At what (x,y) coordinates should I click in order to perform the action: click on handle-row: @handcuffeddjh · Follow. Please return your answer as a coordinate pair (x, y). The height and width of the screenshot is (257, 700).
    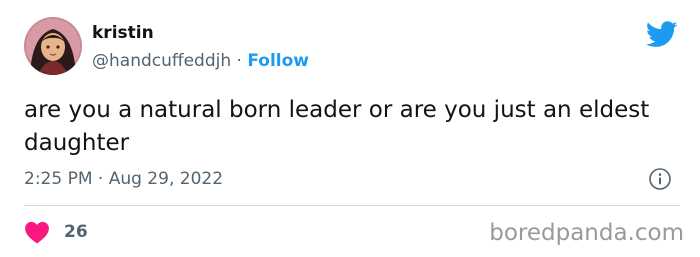
    Looking at the image, I should click on (200, 61).